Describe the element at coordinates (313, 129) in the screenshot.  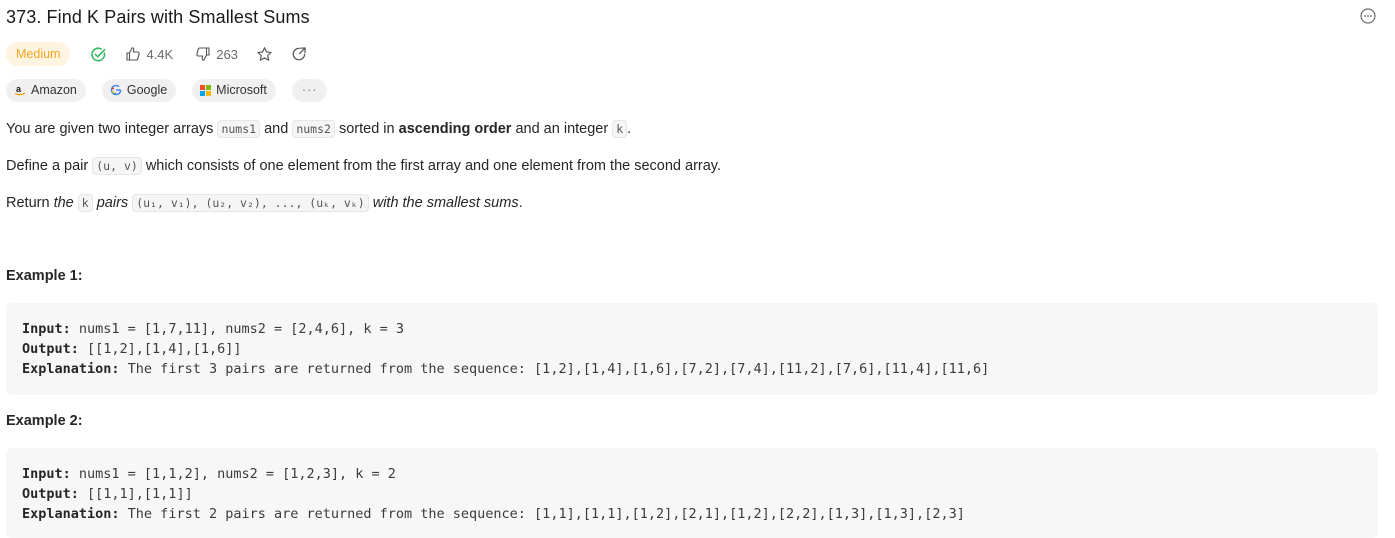
I see `inline-code: nums2` at that location.